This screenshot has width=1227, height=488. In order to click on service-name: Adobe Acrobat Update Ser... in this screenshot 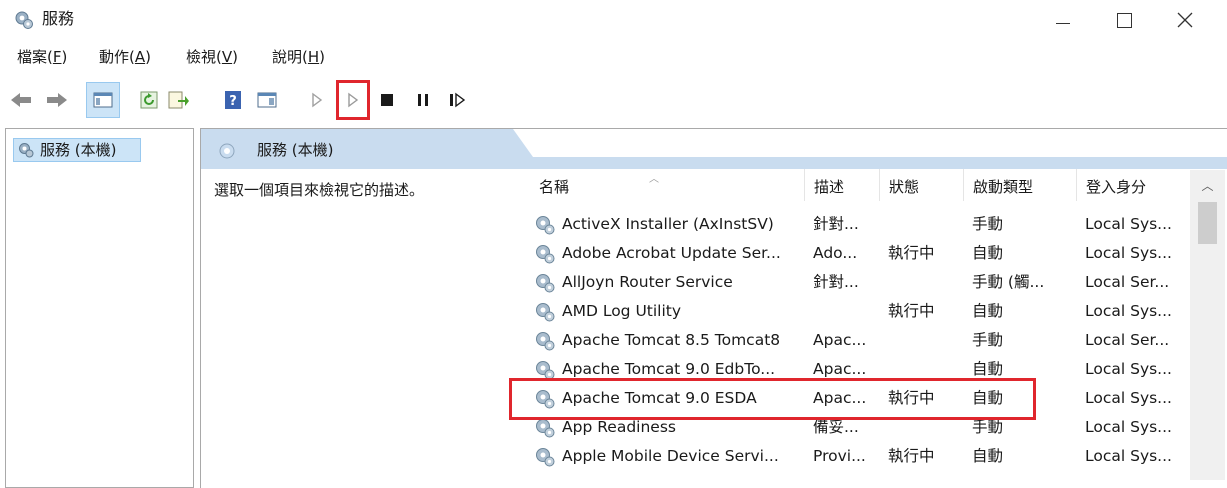, I will do `click(671, 253)`.